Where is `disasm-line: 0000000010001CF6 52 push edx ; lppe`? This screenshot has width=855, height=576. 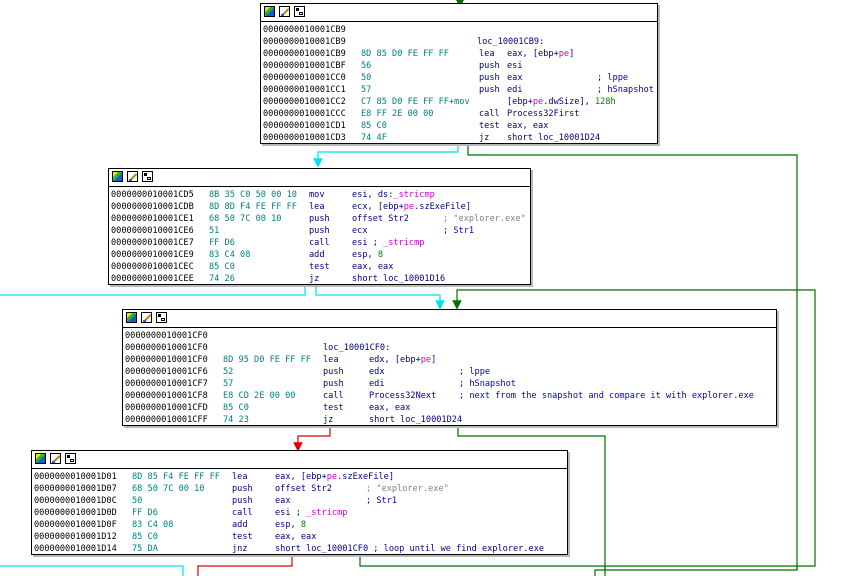 disasm-line: 0000000010001CF6 52 push edx ; lppe is located at coordinates (450, 372).